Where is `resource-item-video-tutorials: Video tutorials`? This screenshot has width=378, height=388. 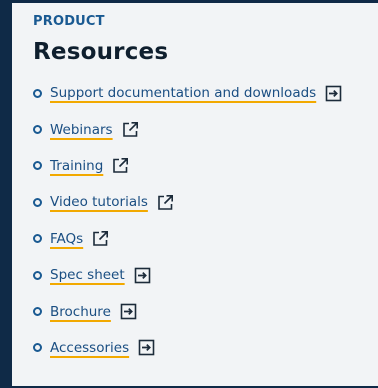
resource-item-video-tutorials: Video tutorials is located at coordinates (205, 202).